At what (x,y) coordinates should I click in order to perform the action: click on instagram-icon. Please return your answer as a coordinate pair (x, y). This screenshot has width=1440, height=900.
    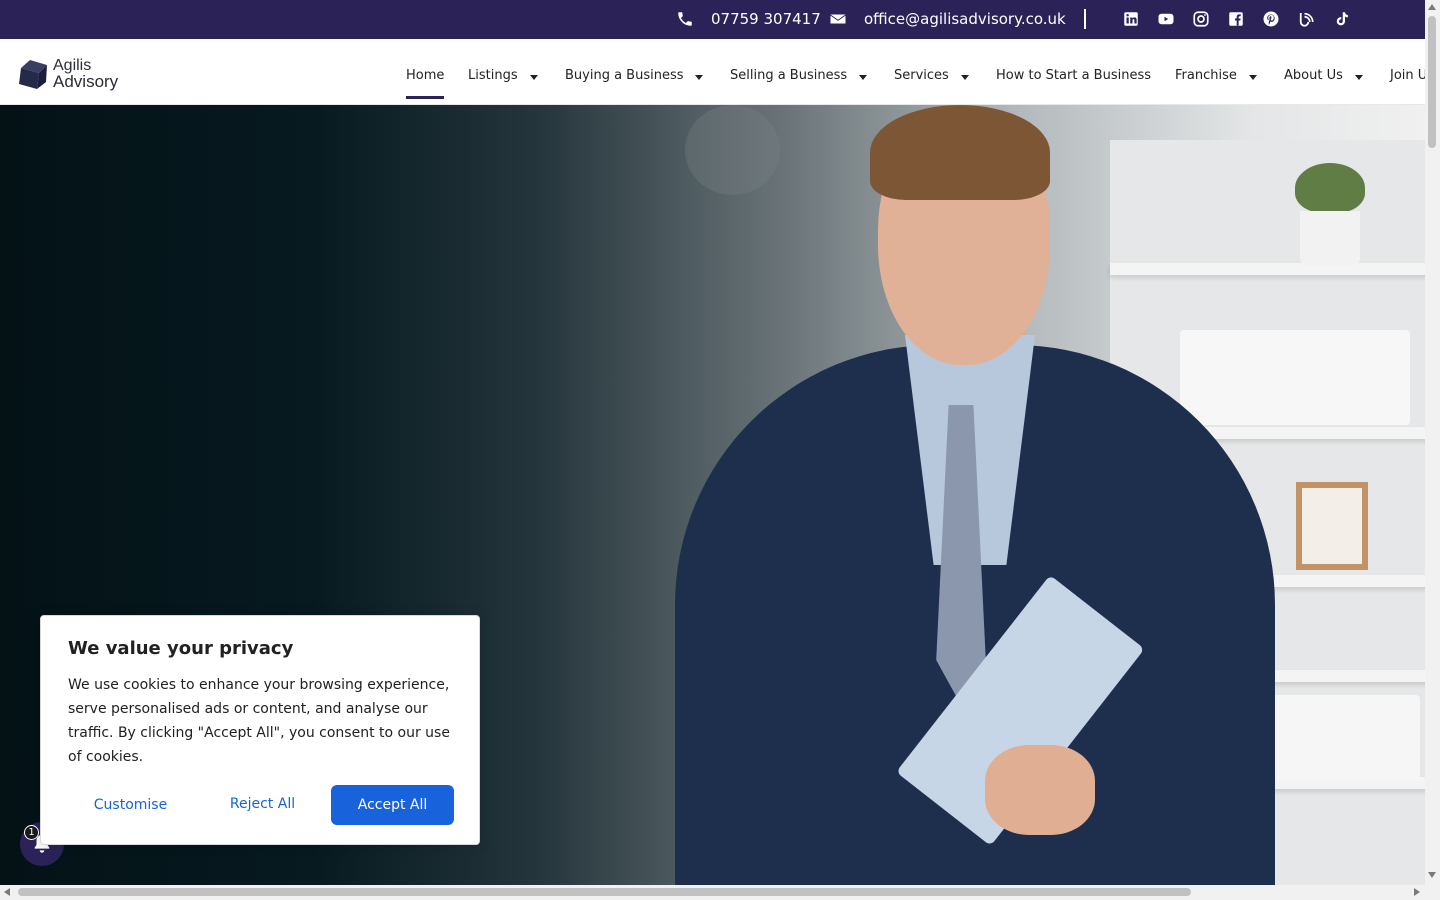
    Looking at the image, I should click on (1201, 19).